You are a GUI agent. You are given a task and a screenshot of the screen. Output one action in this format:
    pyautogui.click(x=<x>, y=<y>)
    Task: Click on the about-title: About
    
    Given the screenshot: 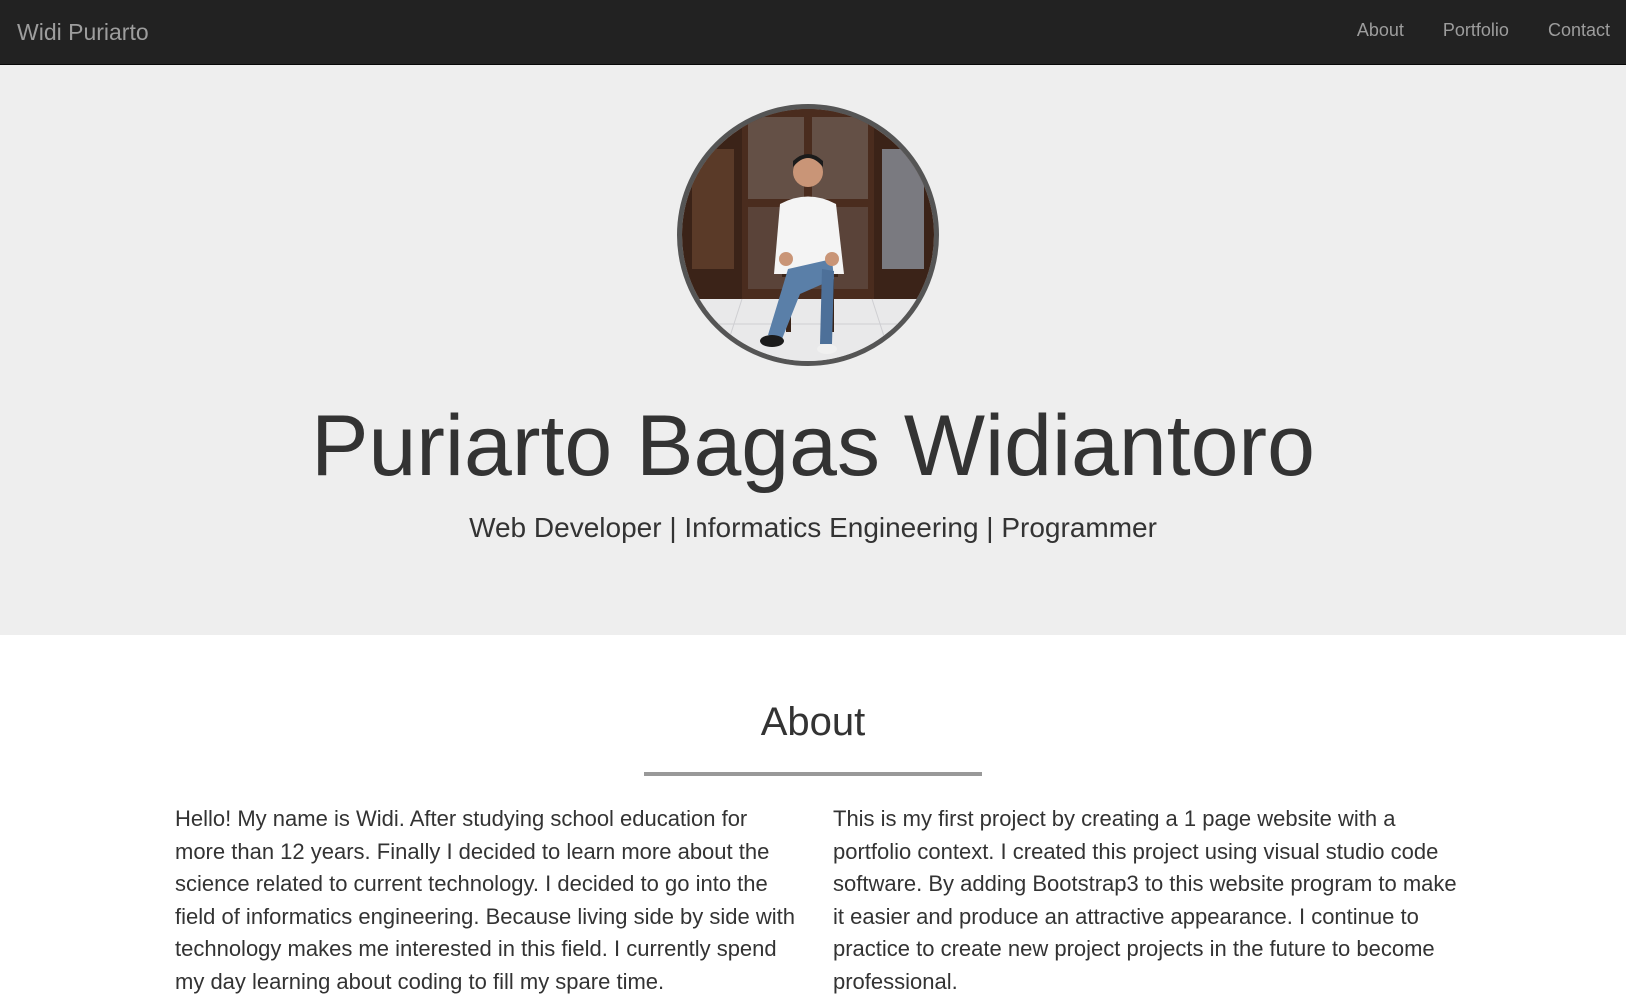 What is the action you would take?
    pyautogui.click(x=813, y=722)
    